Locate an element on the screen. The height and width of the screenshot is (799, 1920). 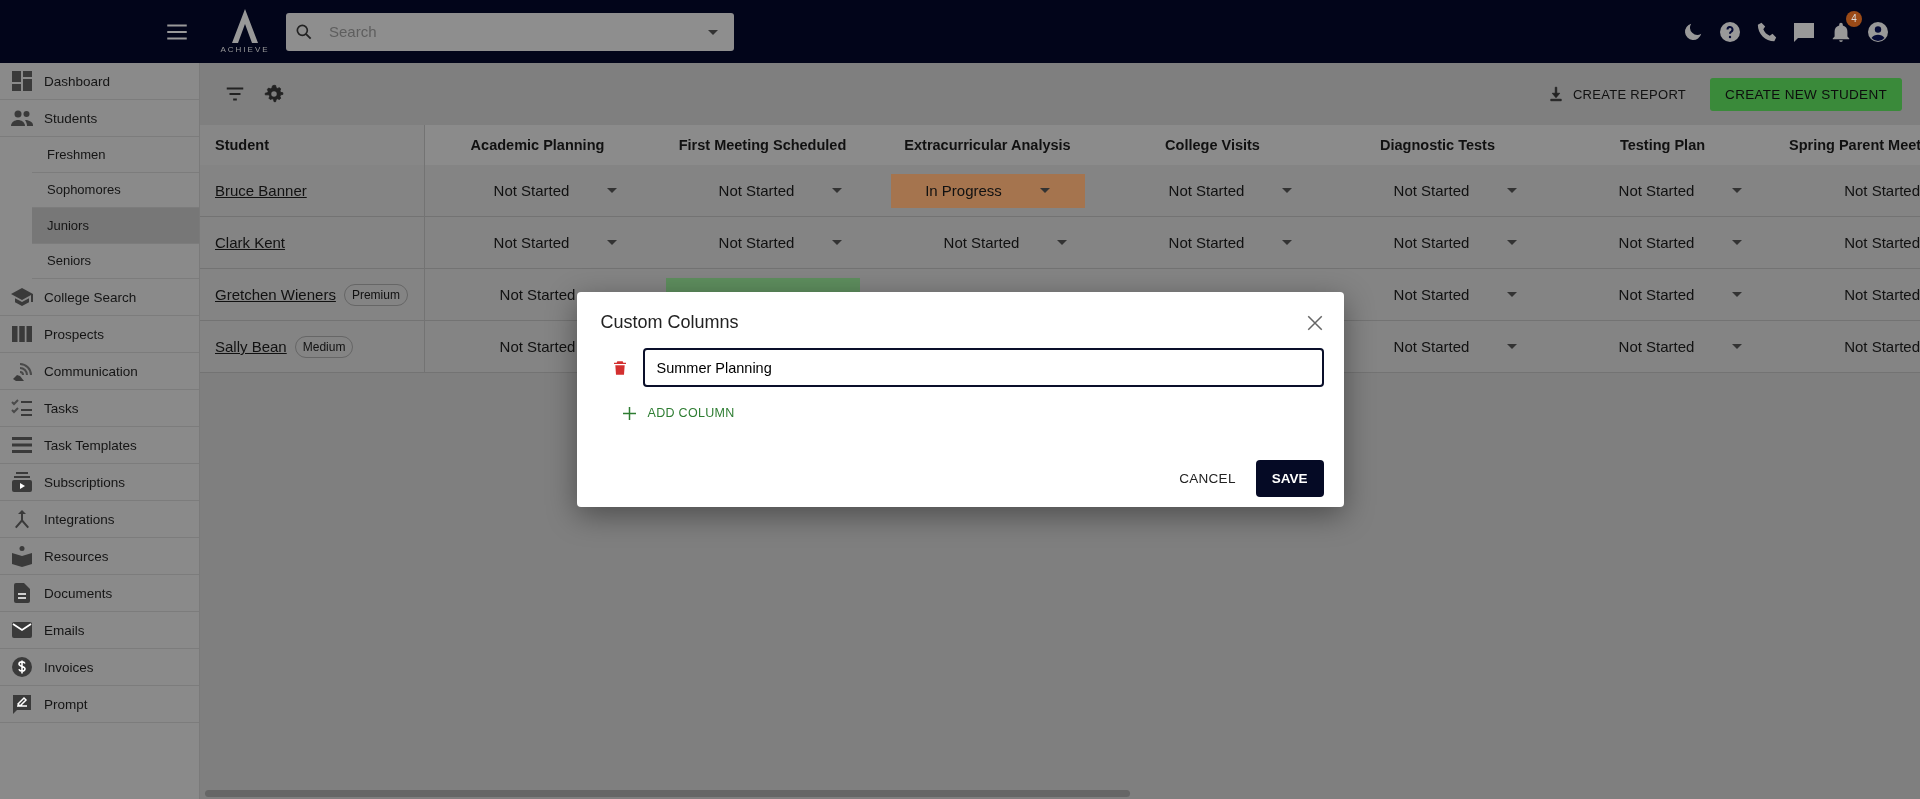
scrollbar is located at coordinates (667, 793).